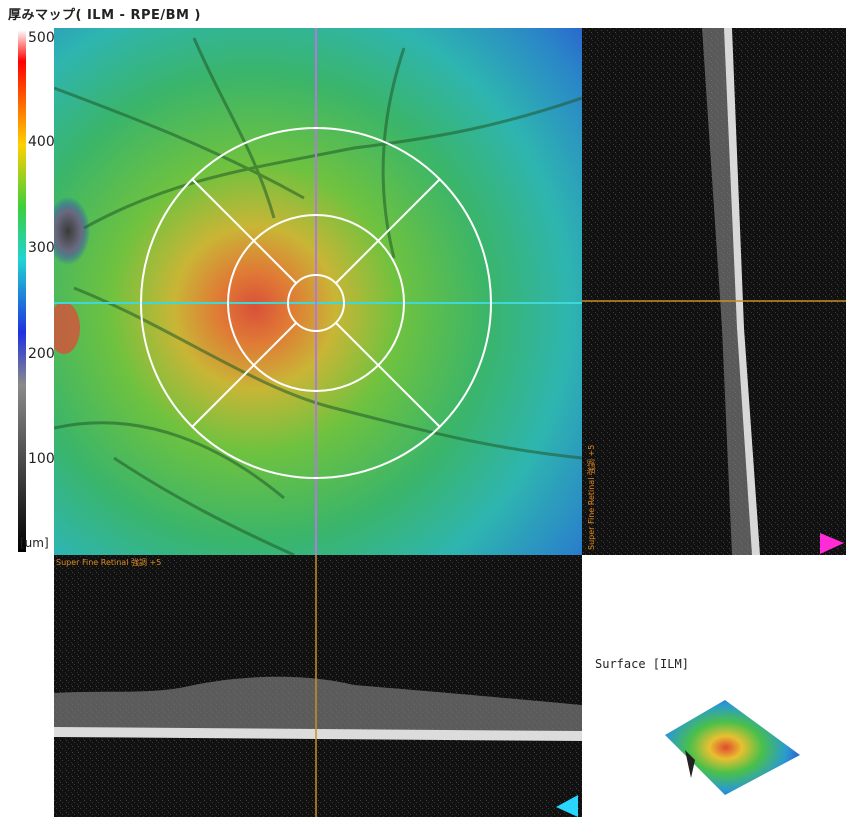  What do you see at coordinates (41, 248) in the screenshot?
I see `scale-tick-300: 300` at bounding box center [41, 248].